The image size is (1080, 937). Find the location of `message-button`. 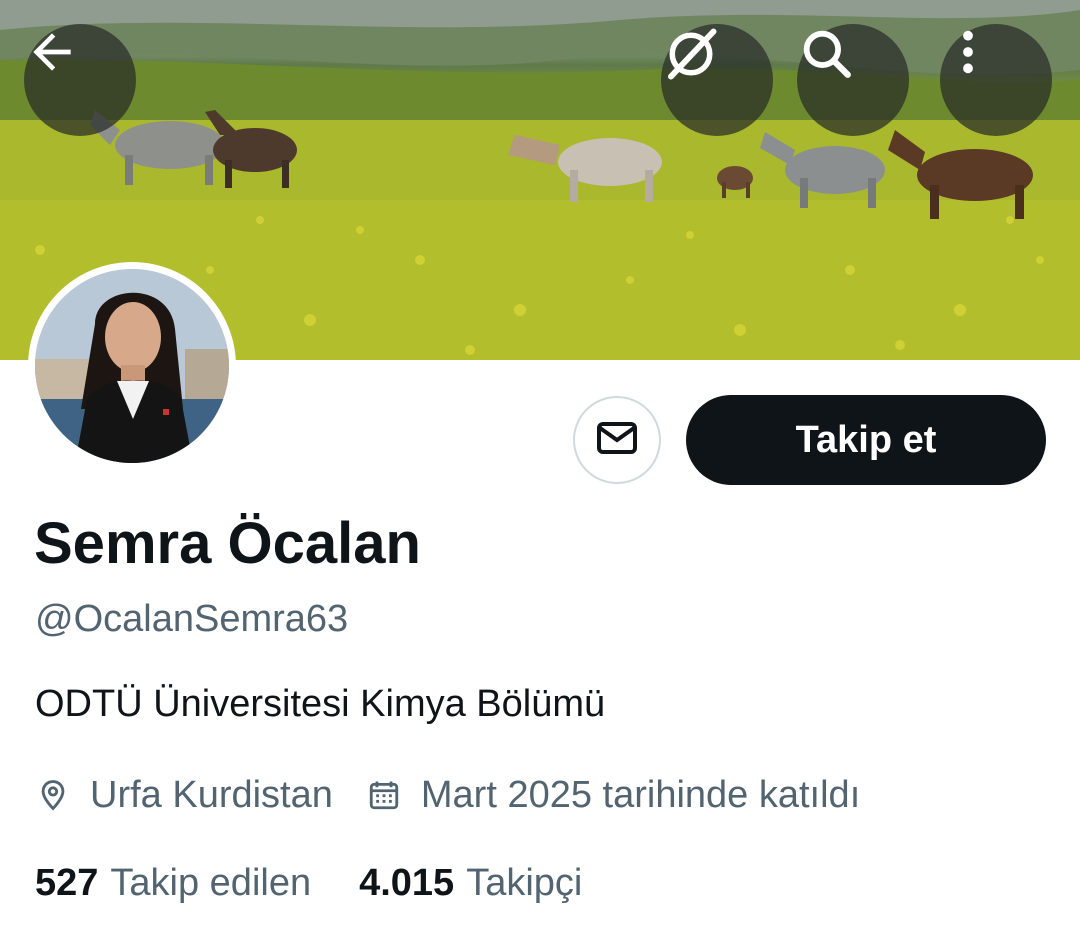

message-button is located at coordinates (617, 440).